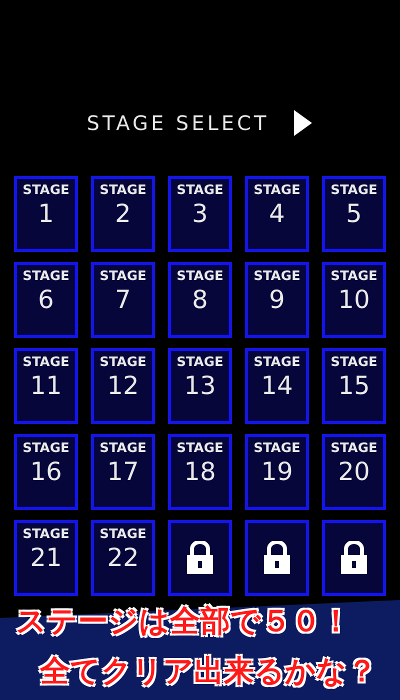 Image resolution: width=400 pixels, height=700 pixels. I want to click on stage-tile: STAGE 16, so click(46, 472).